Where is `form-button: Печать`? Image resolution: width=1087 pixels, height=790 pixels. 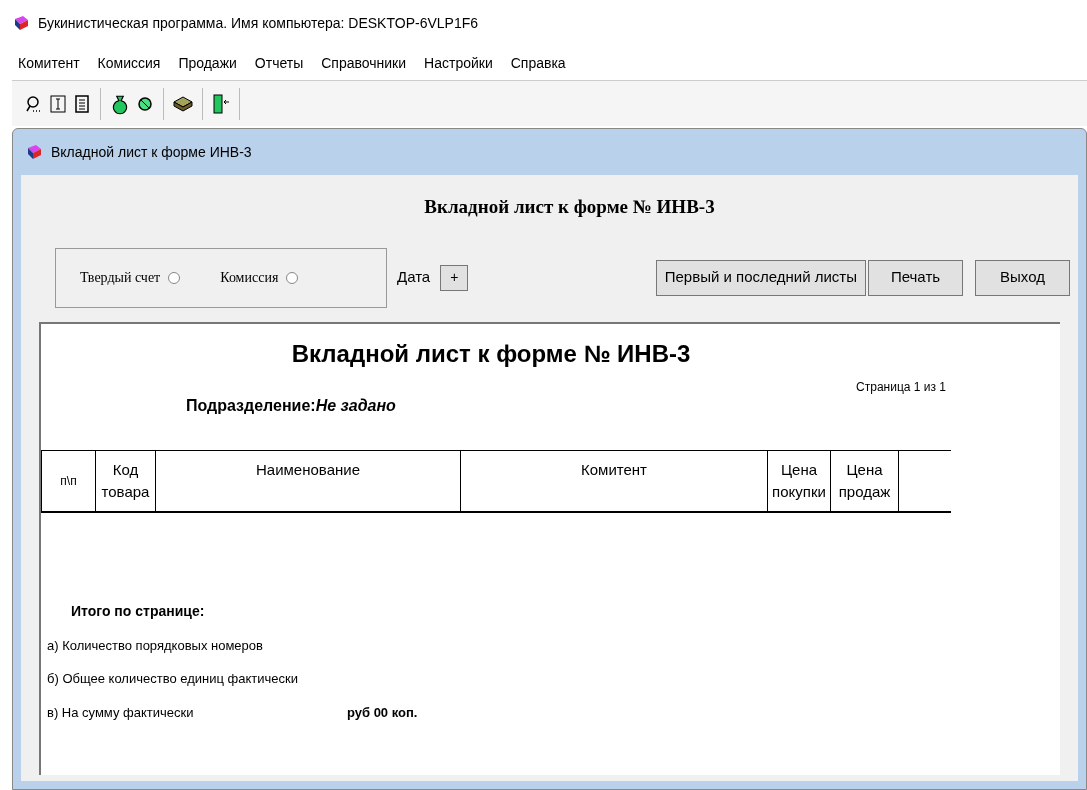 form-button: Печать is located at coordinates (915, 277).